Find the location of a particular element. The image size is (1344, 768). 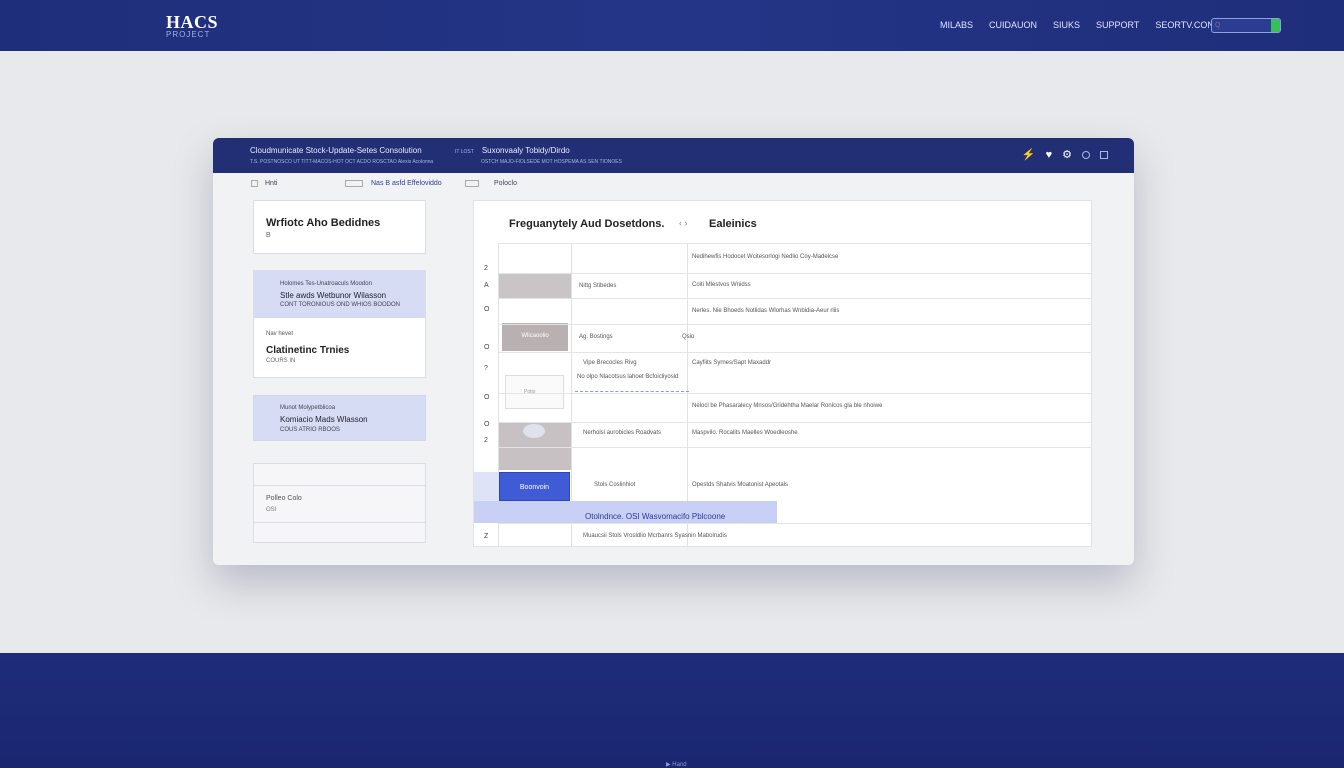

panel3-line3: COUS ATRIO RBOOS is located at coordinates (310, 430).